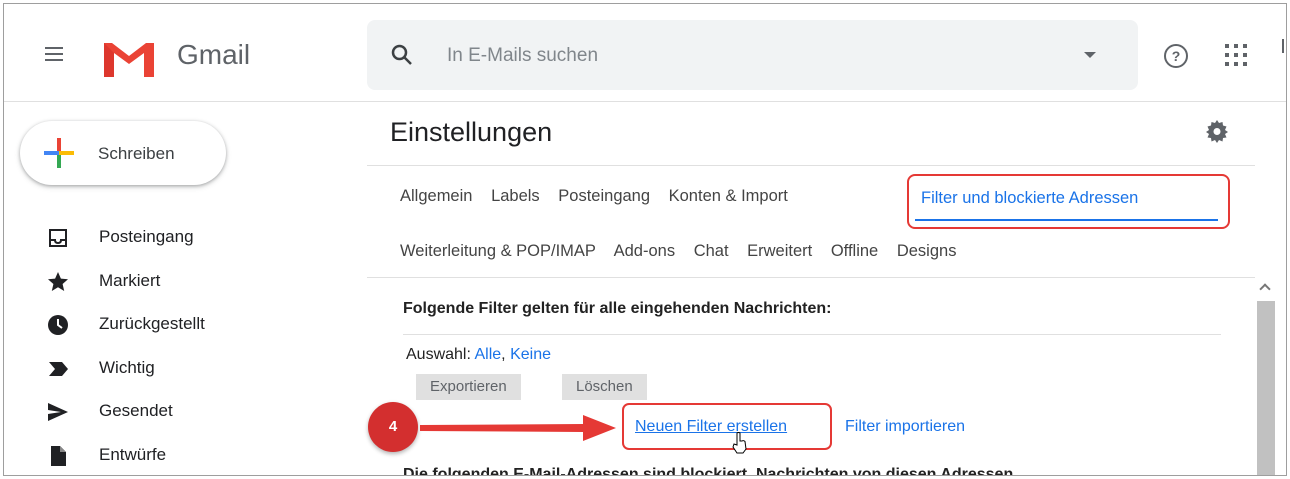 The height and width of the screenshot is (479, 1290). I want to click on tab-offline: Offline, so click(854, 251).